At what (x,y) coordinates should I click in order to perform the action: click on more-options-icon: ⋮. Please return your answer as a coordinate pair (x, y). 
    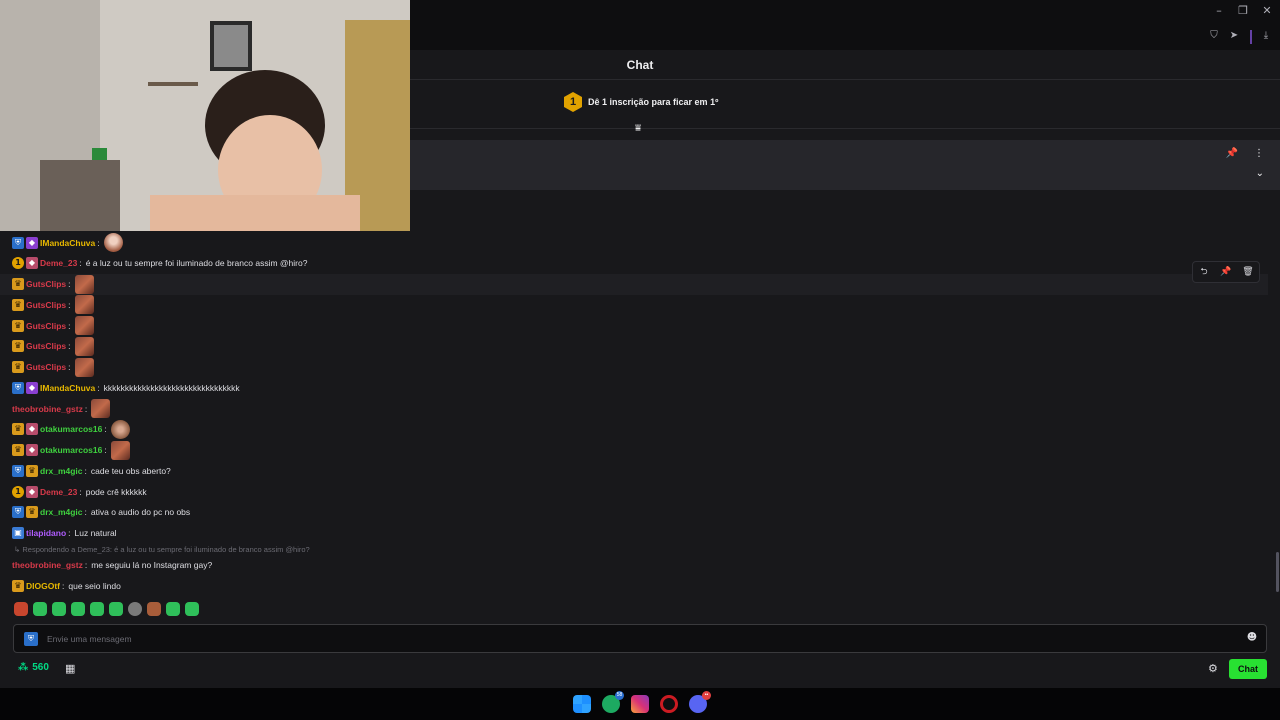
    Looking at the image, I should click on (1259, 153).